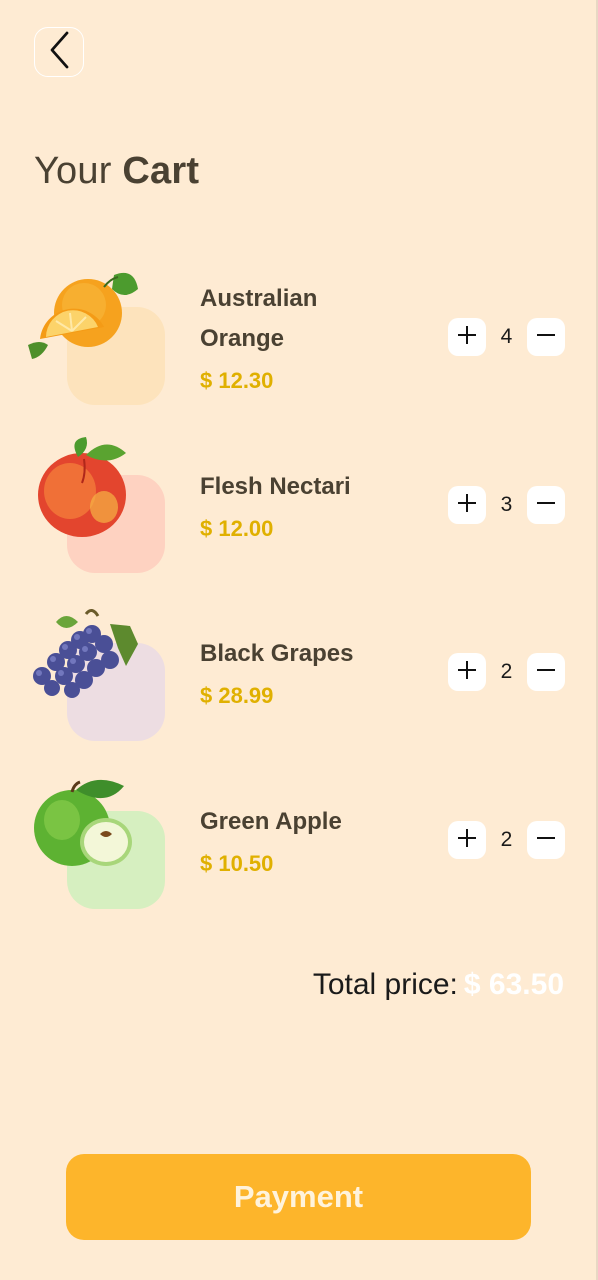 Image resolution: width=598 pixels, height=1280 pixels. What do you see at coordinates (237, 528) in the screenshot?
I see `item-price: $ 12.00` at bounding box center [237, 528].